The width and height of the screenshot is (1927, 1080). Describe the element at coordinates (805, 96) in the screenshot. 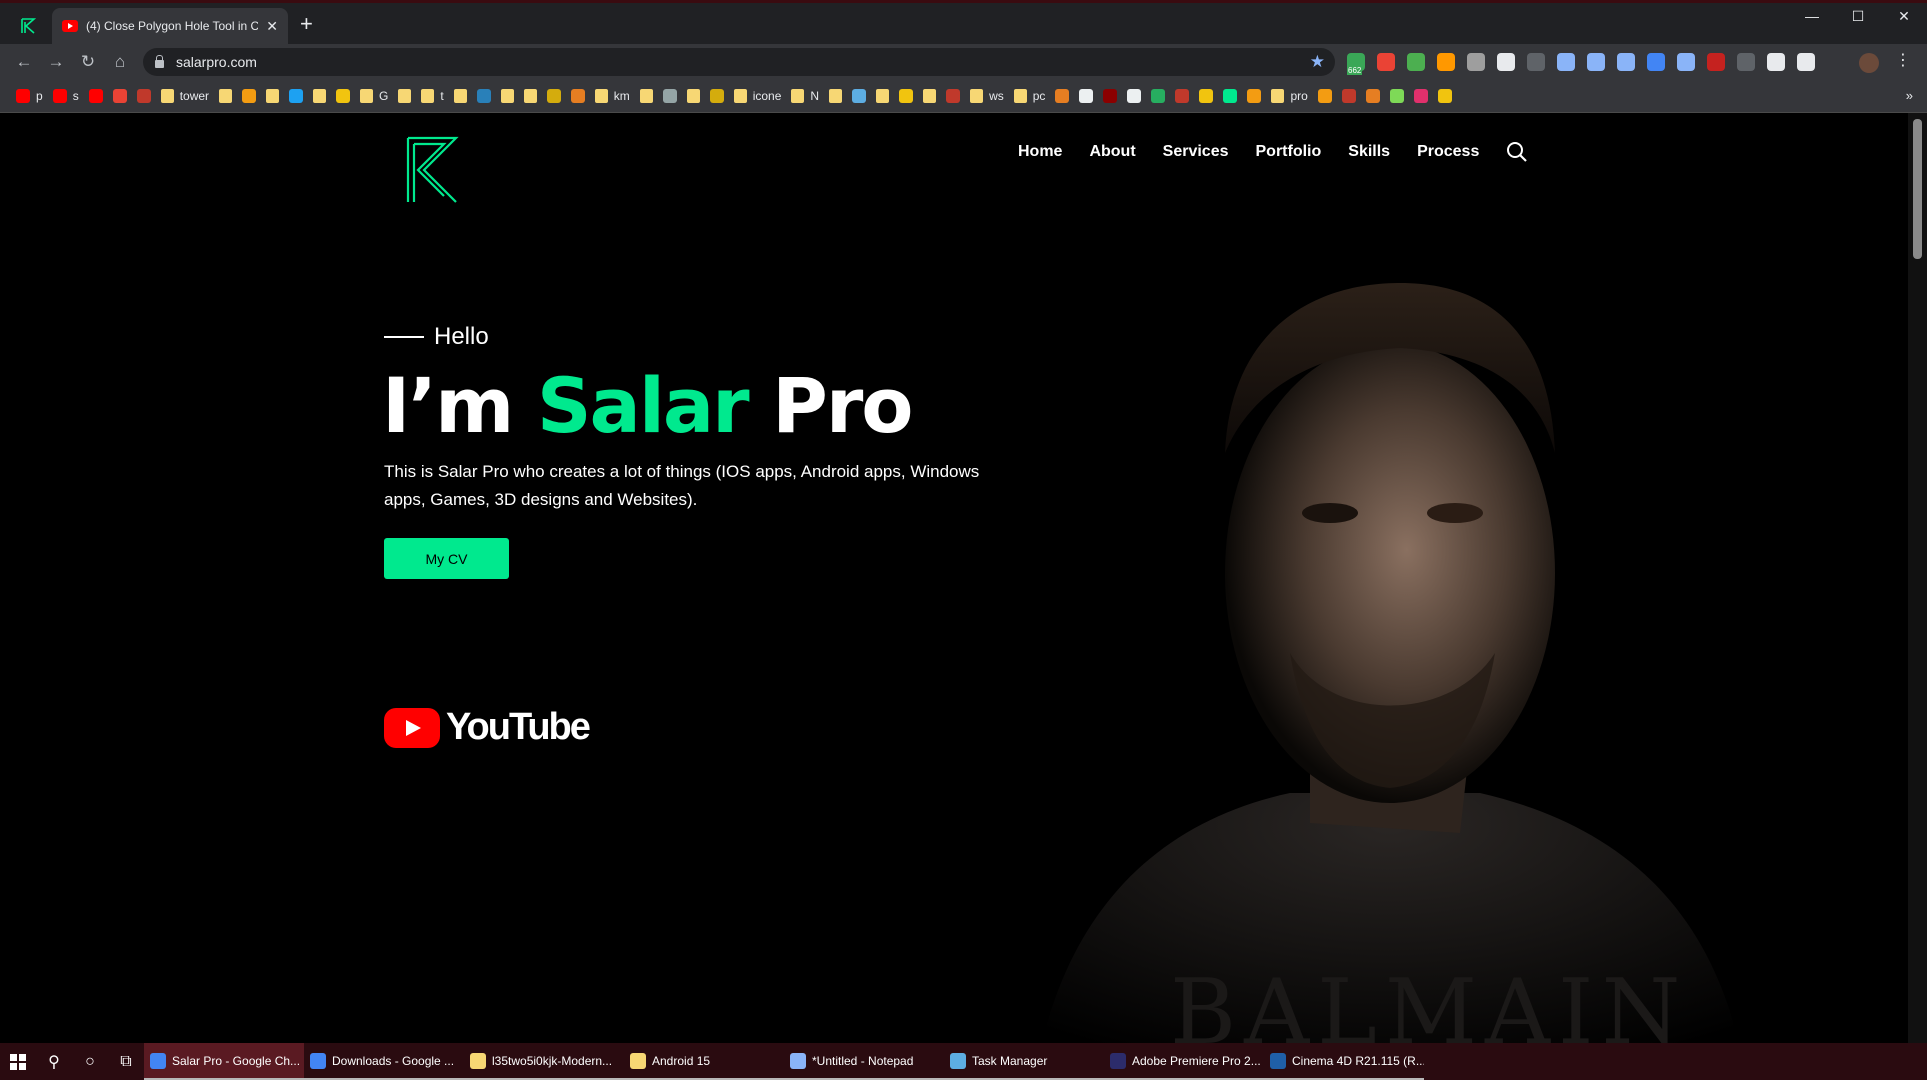

I see `bookmark-item: N` at that location.